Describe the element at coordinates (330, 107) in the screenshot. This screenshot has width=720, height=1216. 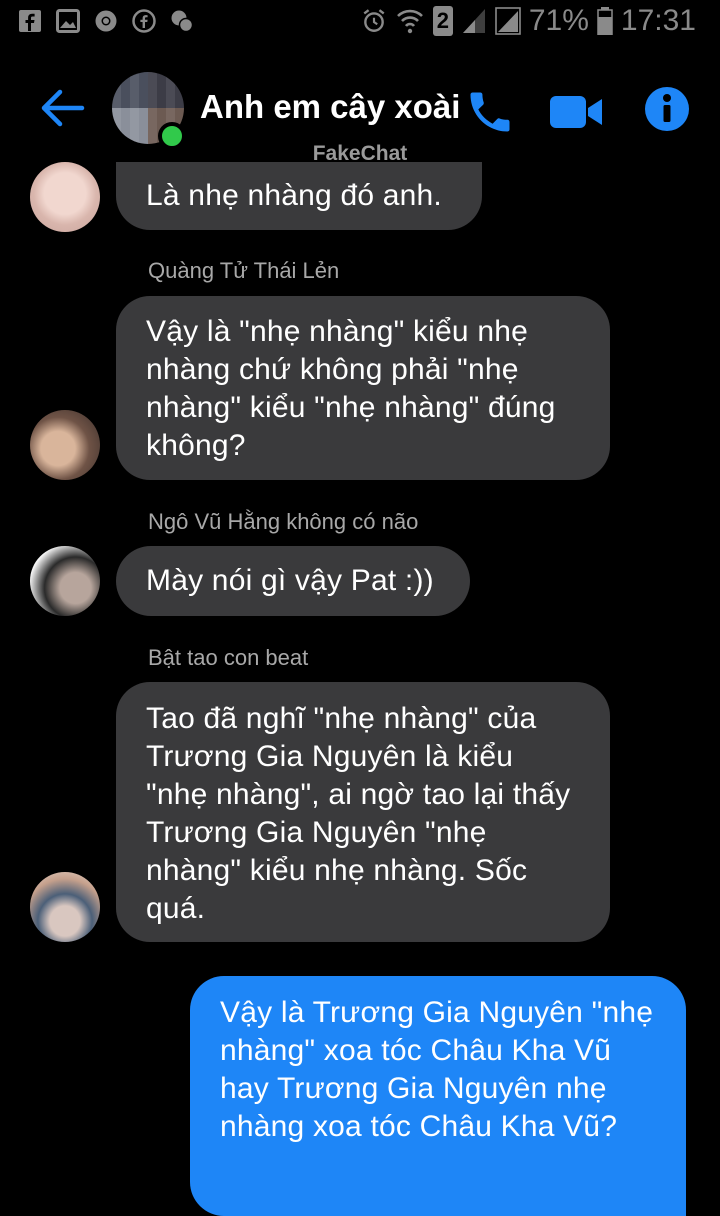
I see `chat-title: Anh em cây xoài` at that location.